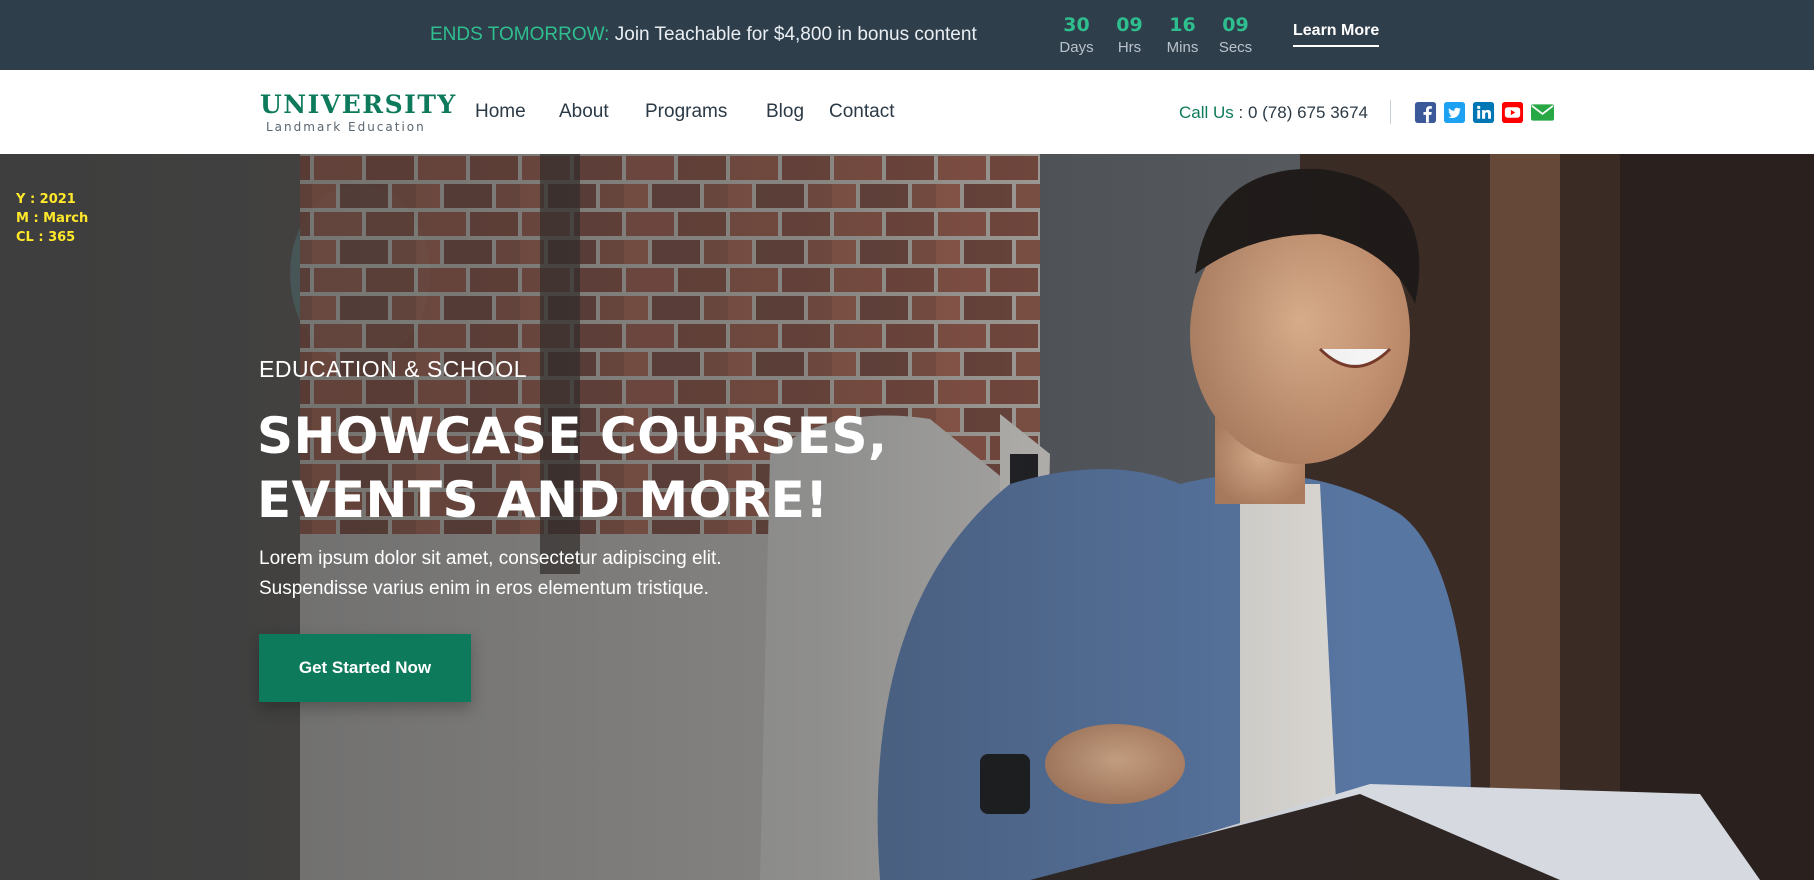 Image resolution: width=1814 pixels, height=880 pixels. What do you see at coordinates (577, 468) in the screenshot?
I see `hero-headline: SHOWCASE COURSES, EVENTS AND MORE!` at bounding box center [577, 468].